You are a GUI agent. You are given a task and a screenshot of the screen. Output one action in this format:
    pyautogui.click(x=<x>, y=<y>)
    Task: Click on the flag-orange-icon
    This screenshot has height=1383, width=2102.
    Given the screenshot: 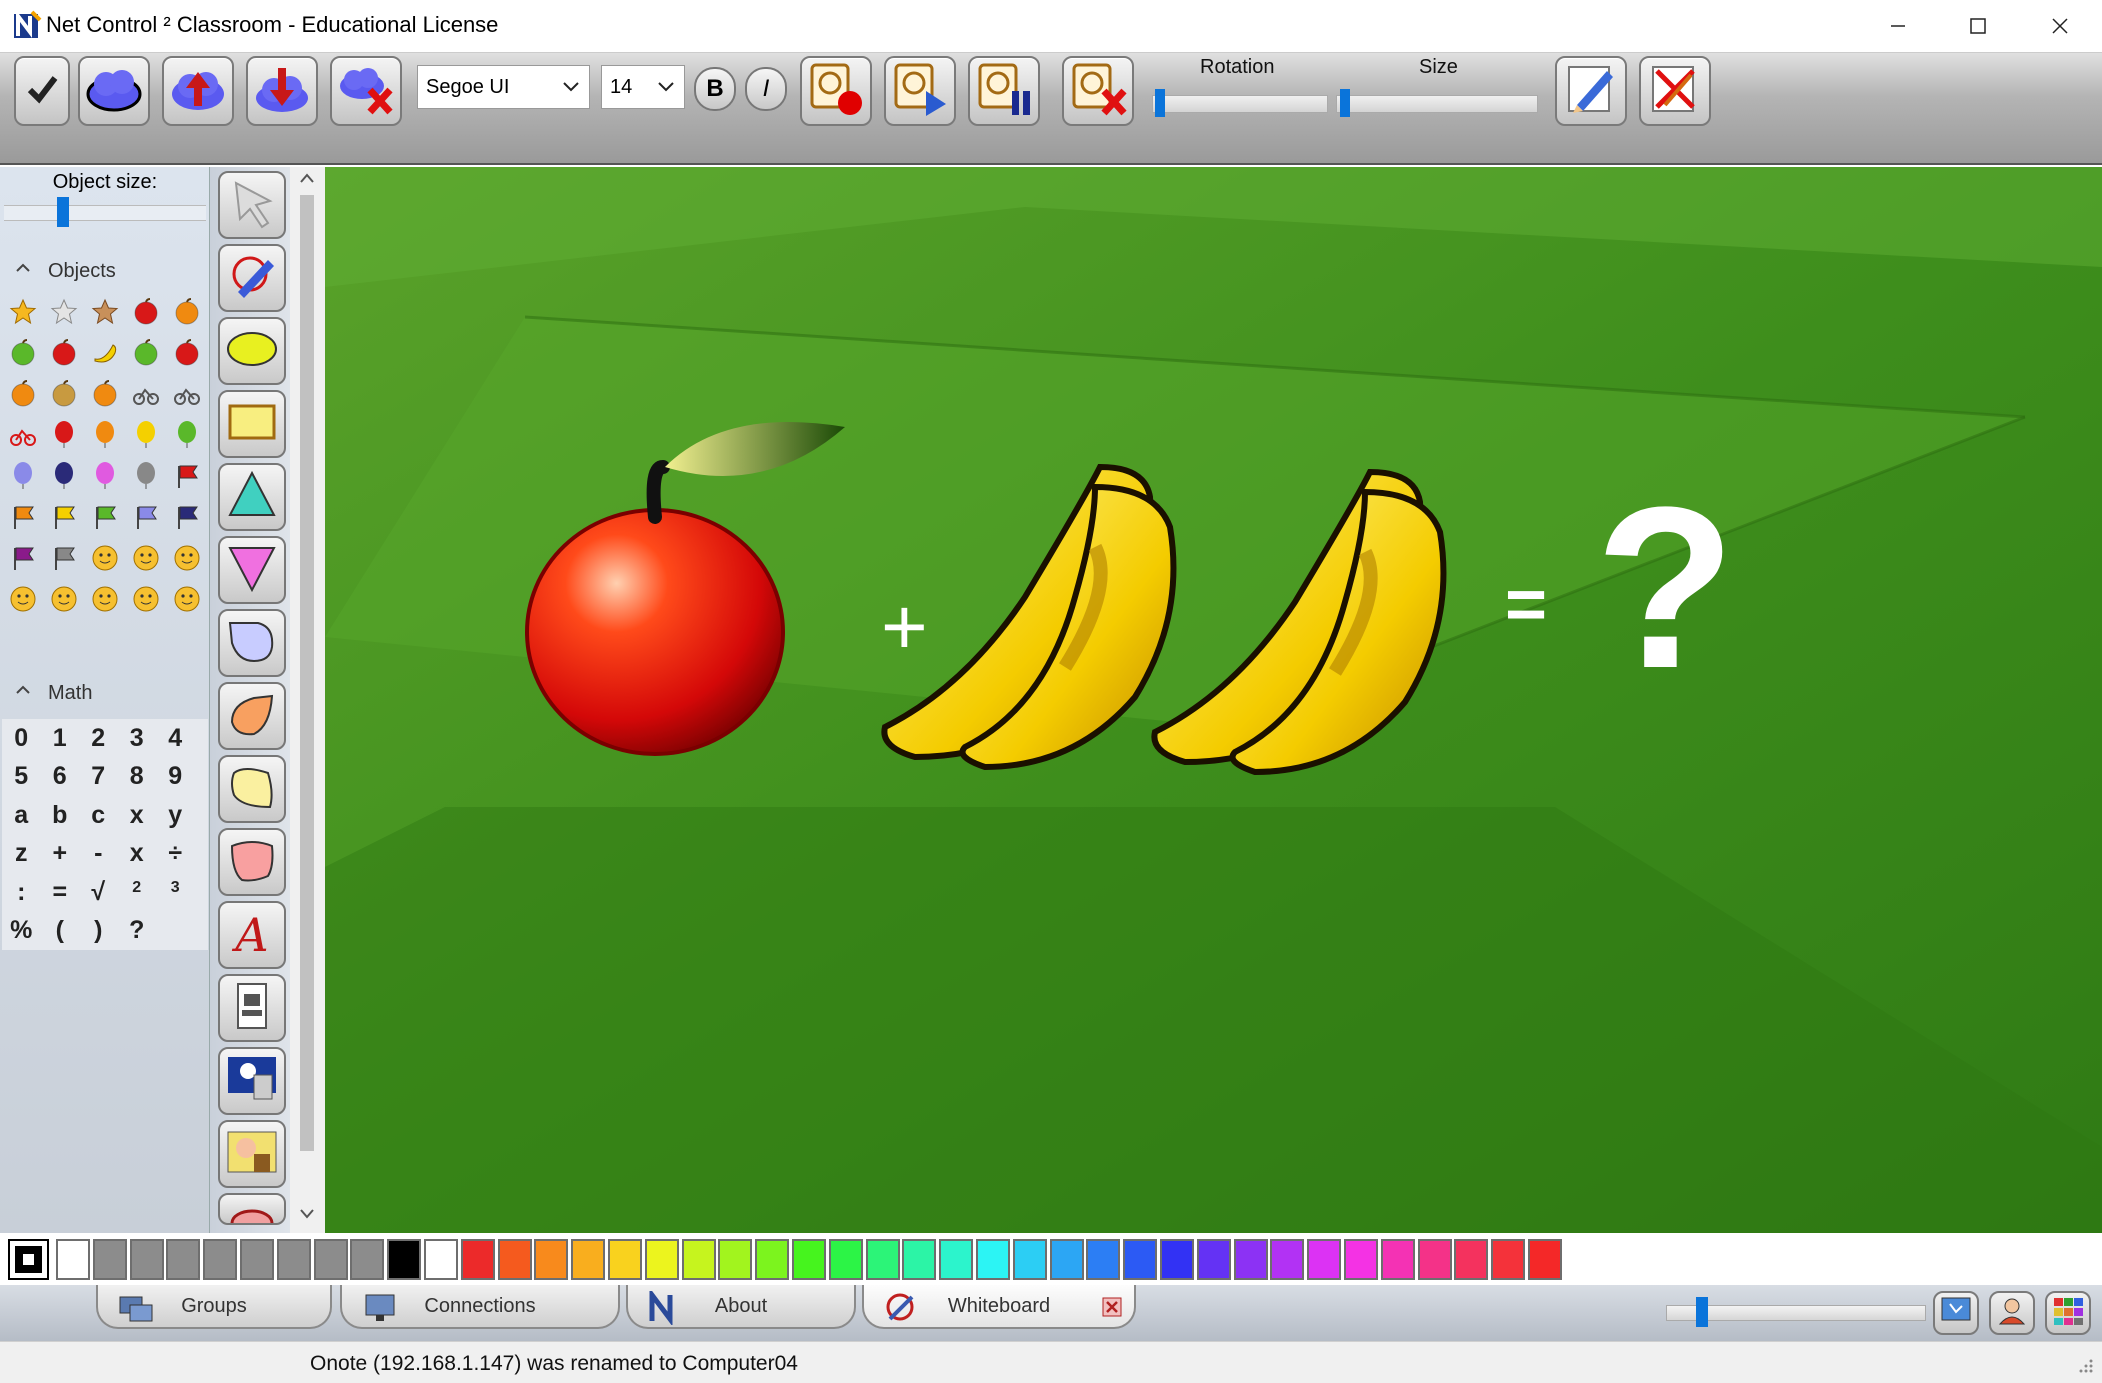 What is the action you would take?
    pyautogui.click(x=22, y=516)
    